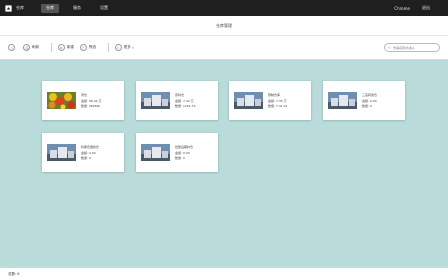 The width and height of the screenshot is (448, 280). I want to click on flower-photo-icon, so click(61, 100).